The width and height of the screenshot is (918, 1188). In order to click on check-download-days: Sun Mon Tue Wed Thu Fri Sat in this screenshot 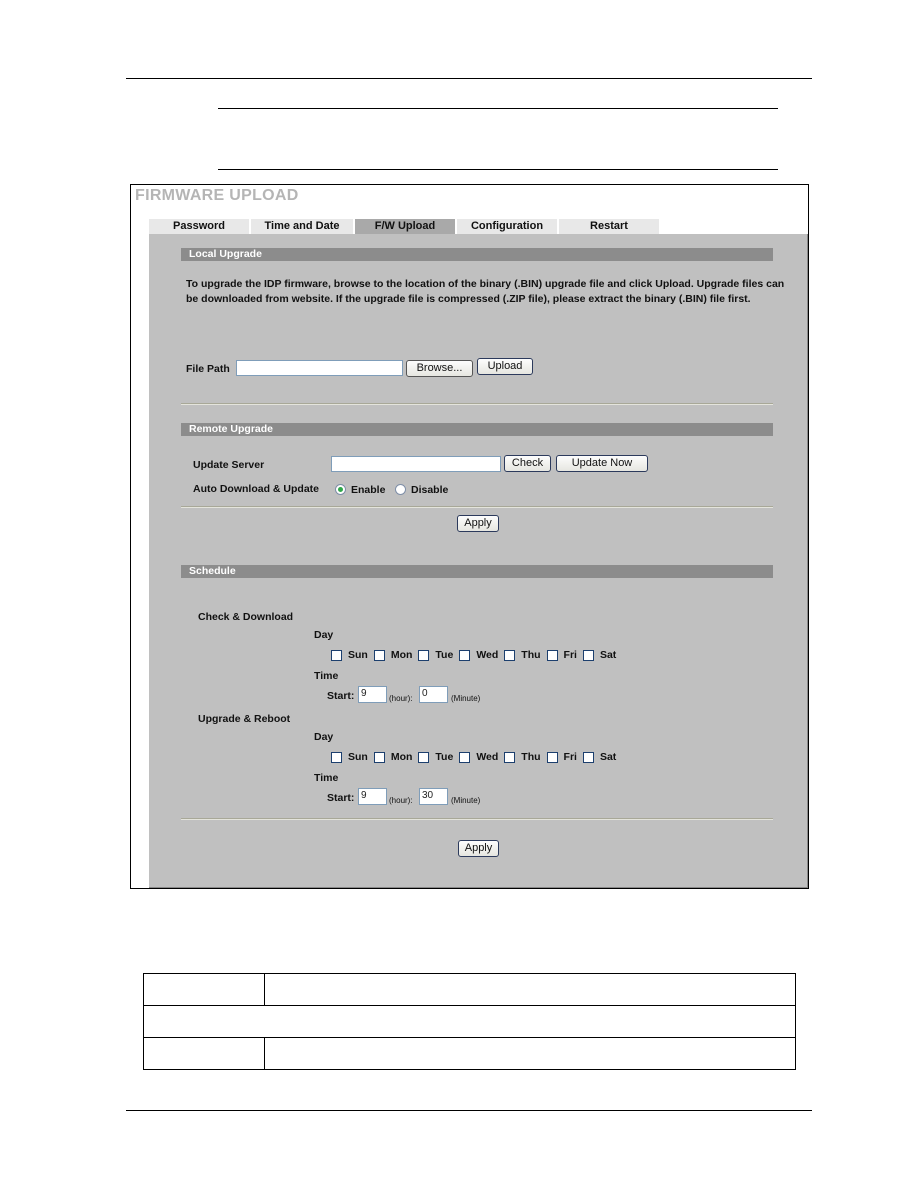, I will do `click(476, 655)`.